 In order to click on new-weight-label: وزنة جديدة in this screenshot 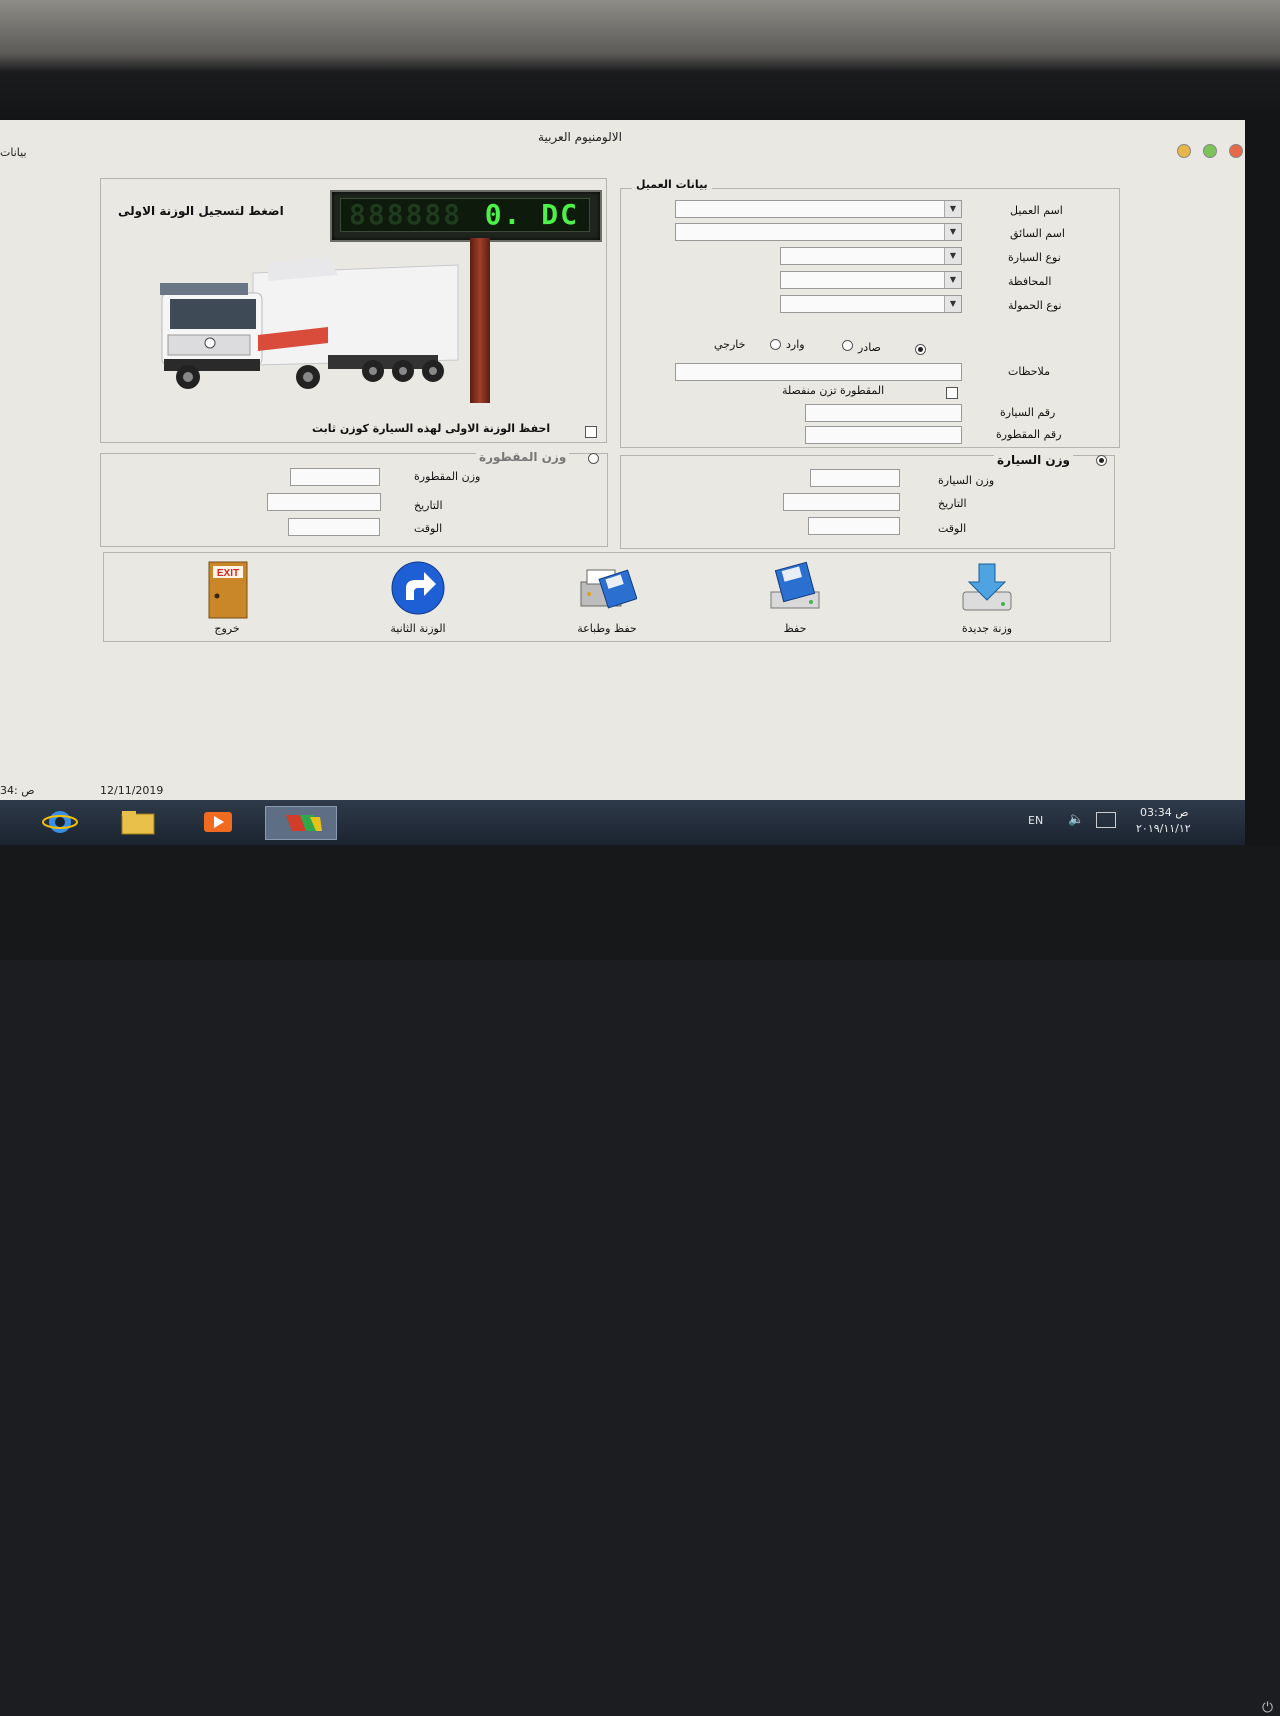, I will do `click(987, 628)`.